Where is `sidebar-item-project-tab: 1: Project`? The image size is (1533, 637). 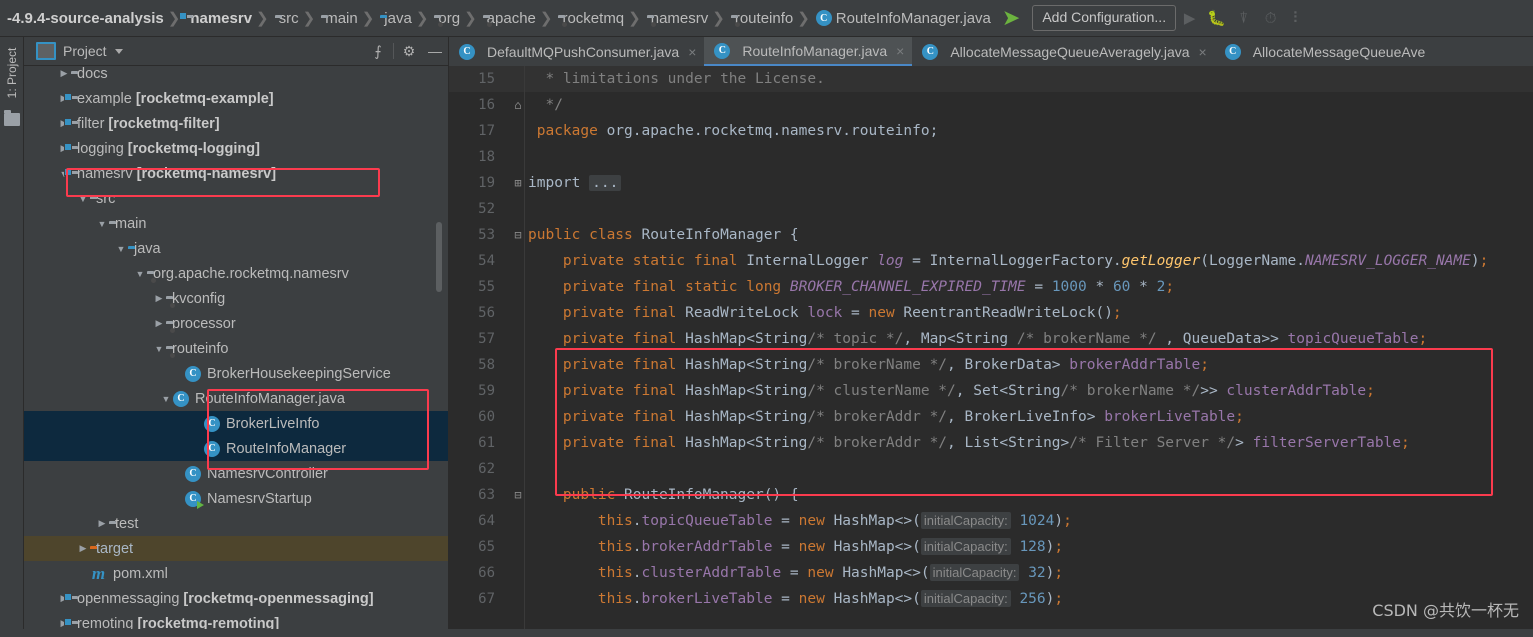
sidebar-item-project-tab: 1: Project is located at coordinates (12, 73).